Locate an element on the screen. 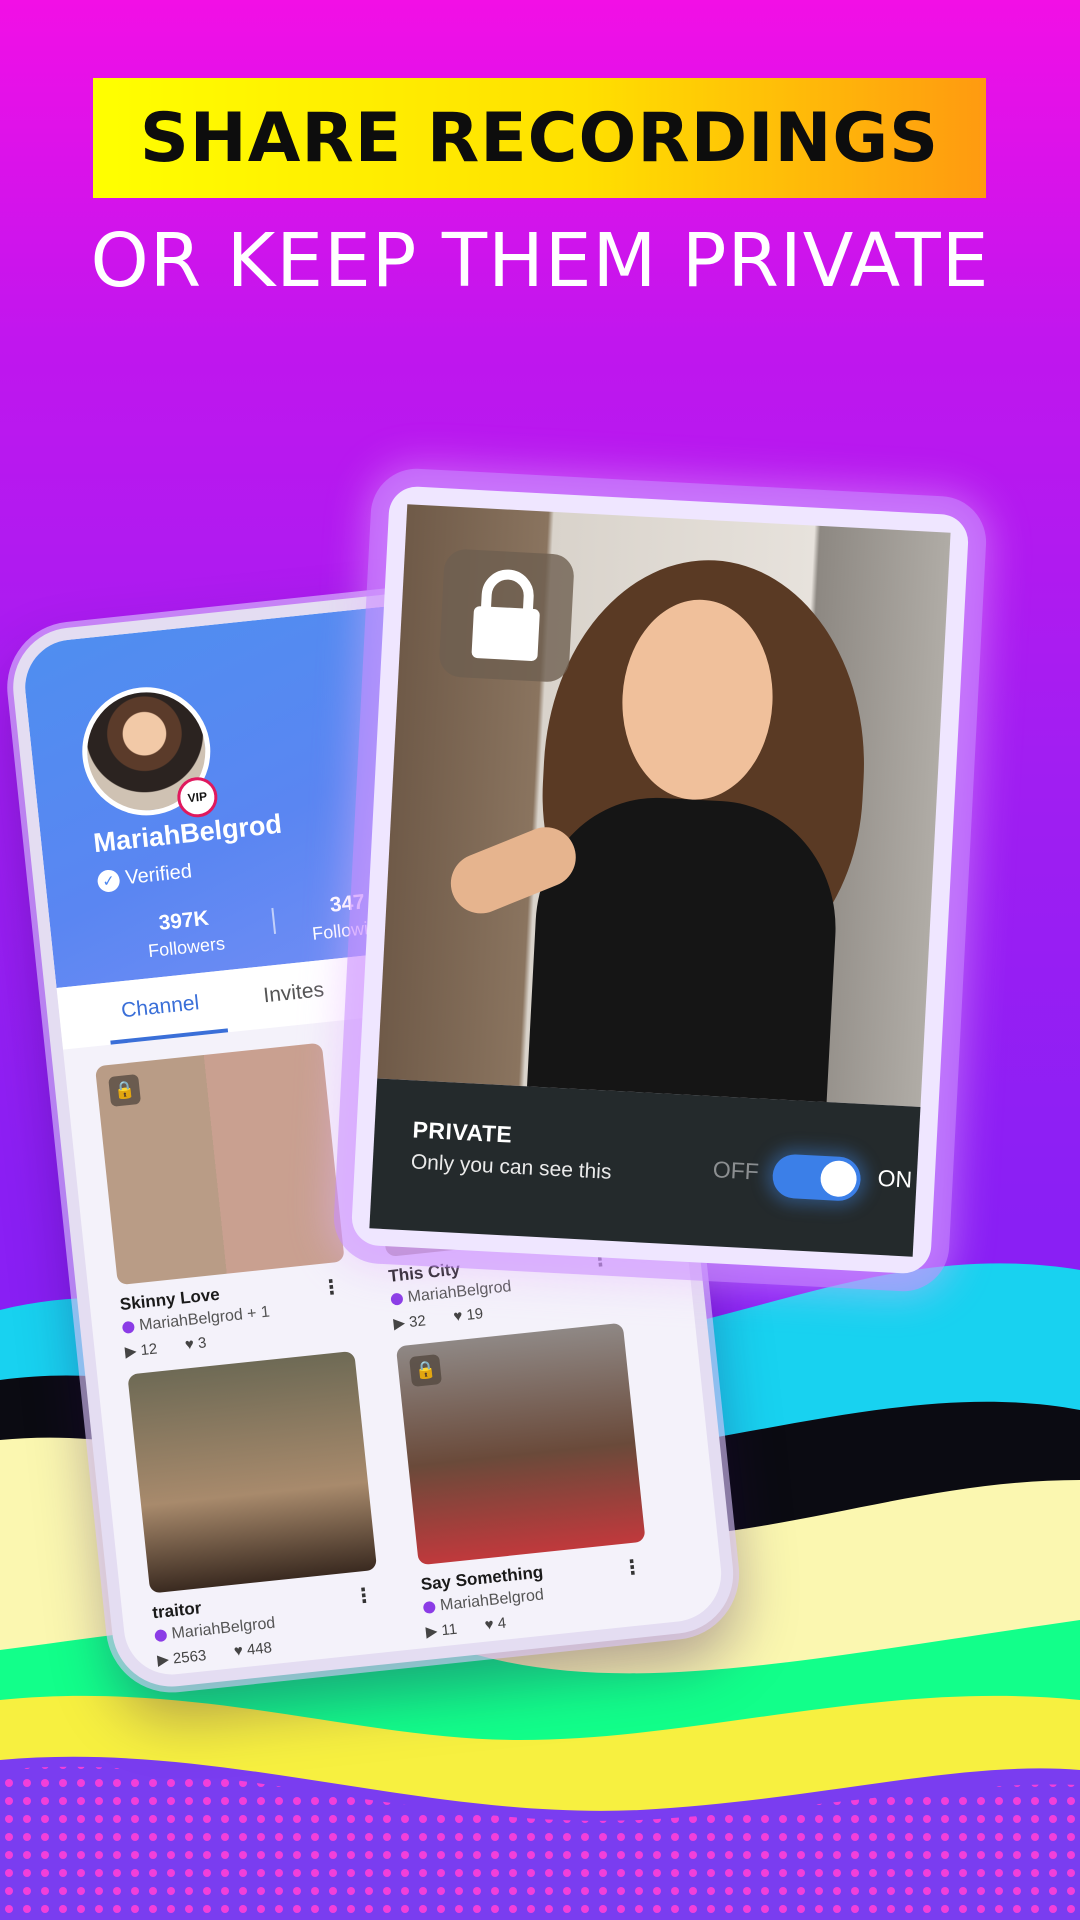 The height and width of the screenshot is (1920, 1080). recording-card: traitor MariahBelgrod ▶ 2563 ♥ 448 ⋮ is located at coordinates (256, 1510).